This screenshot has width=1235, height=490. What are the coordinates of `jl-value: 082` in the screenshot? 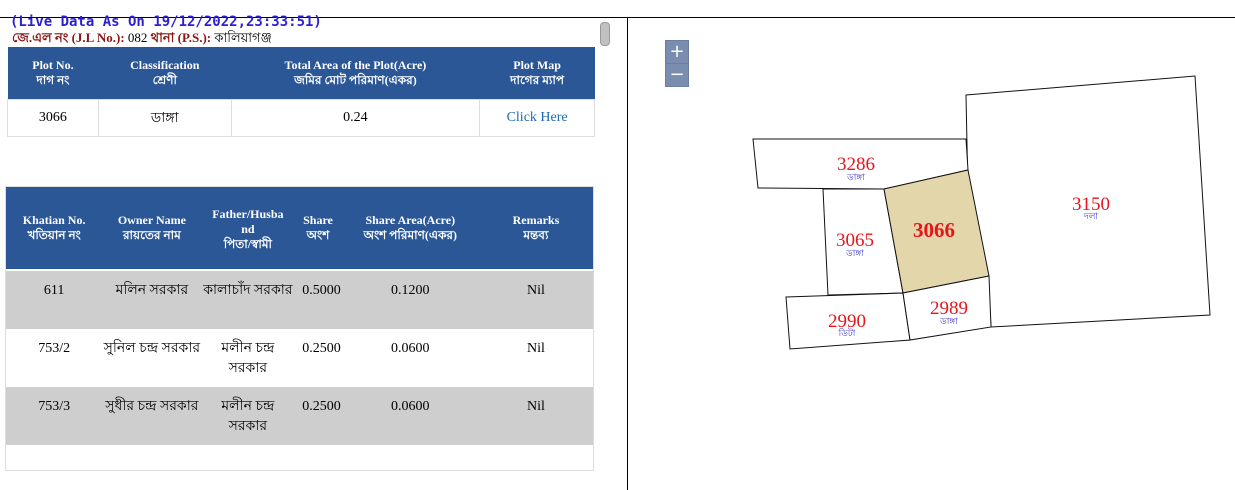 It's located at (137, 37).